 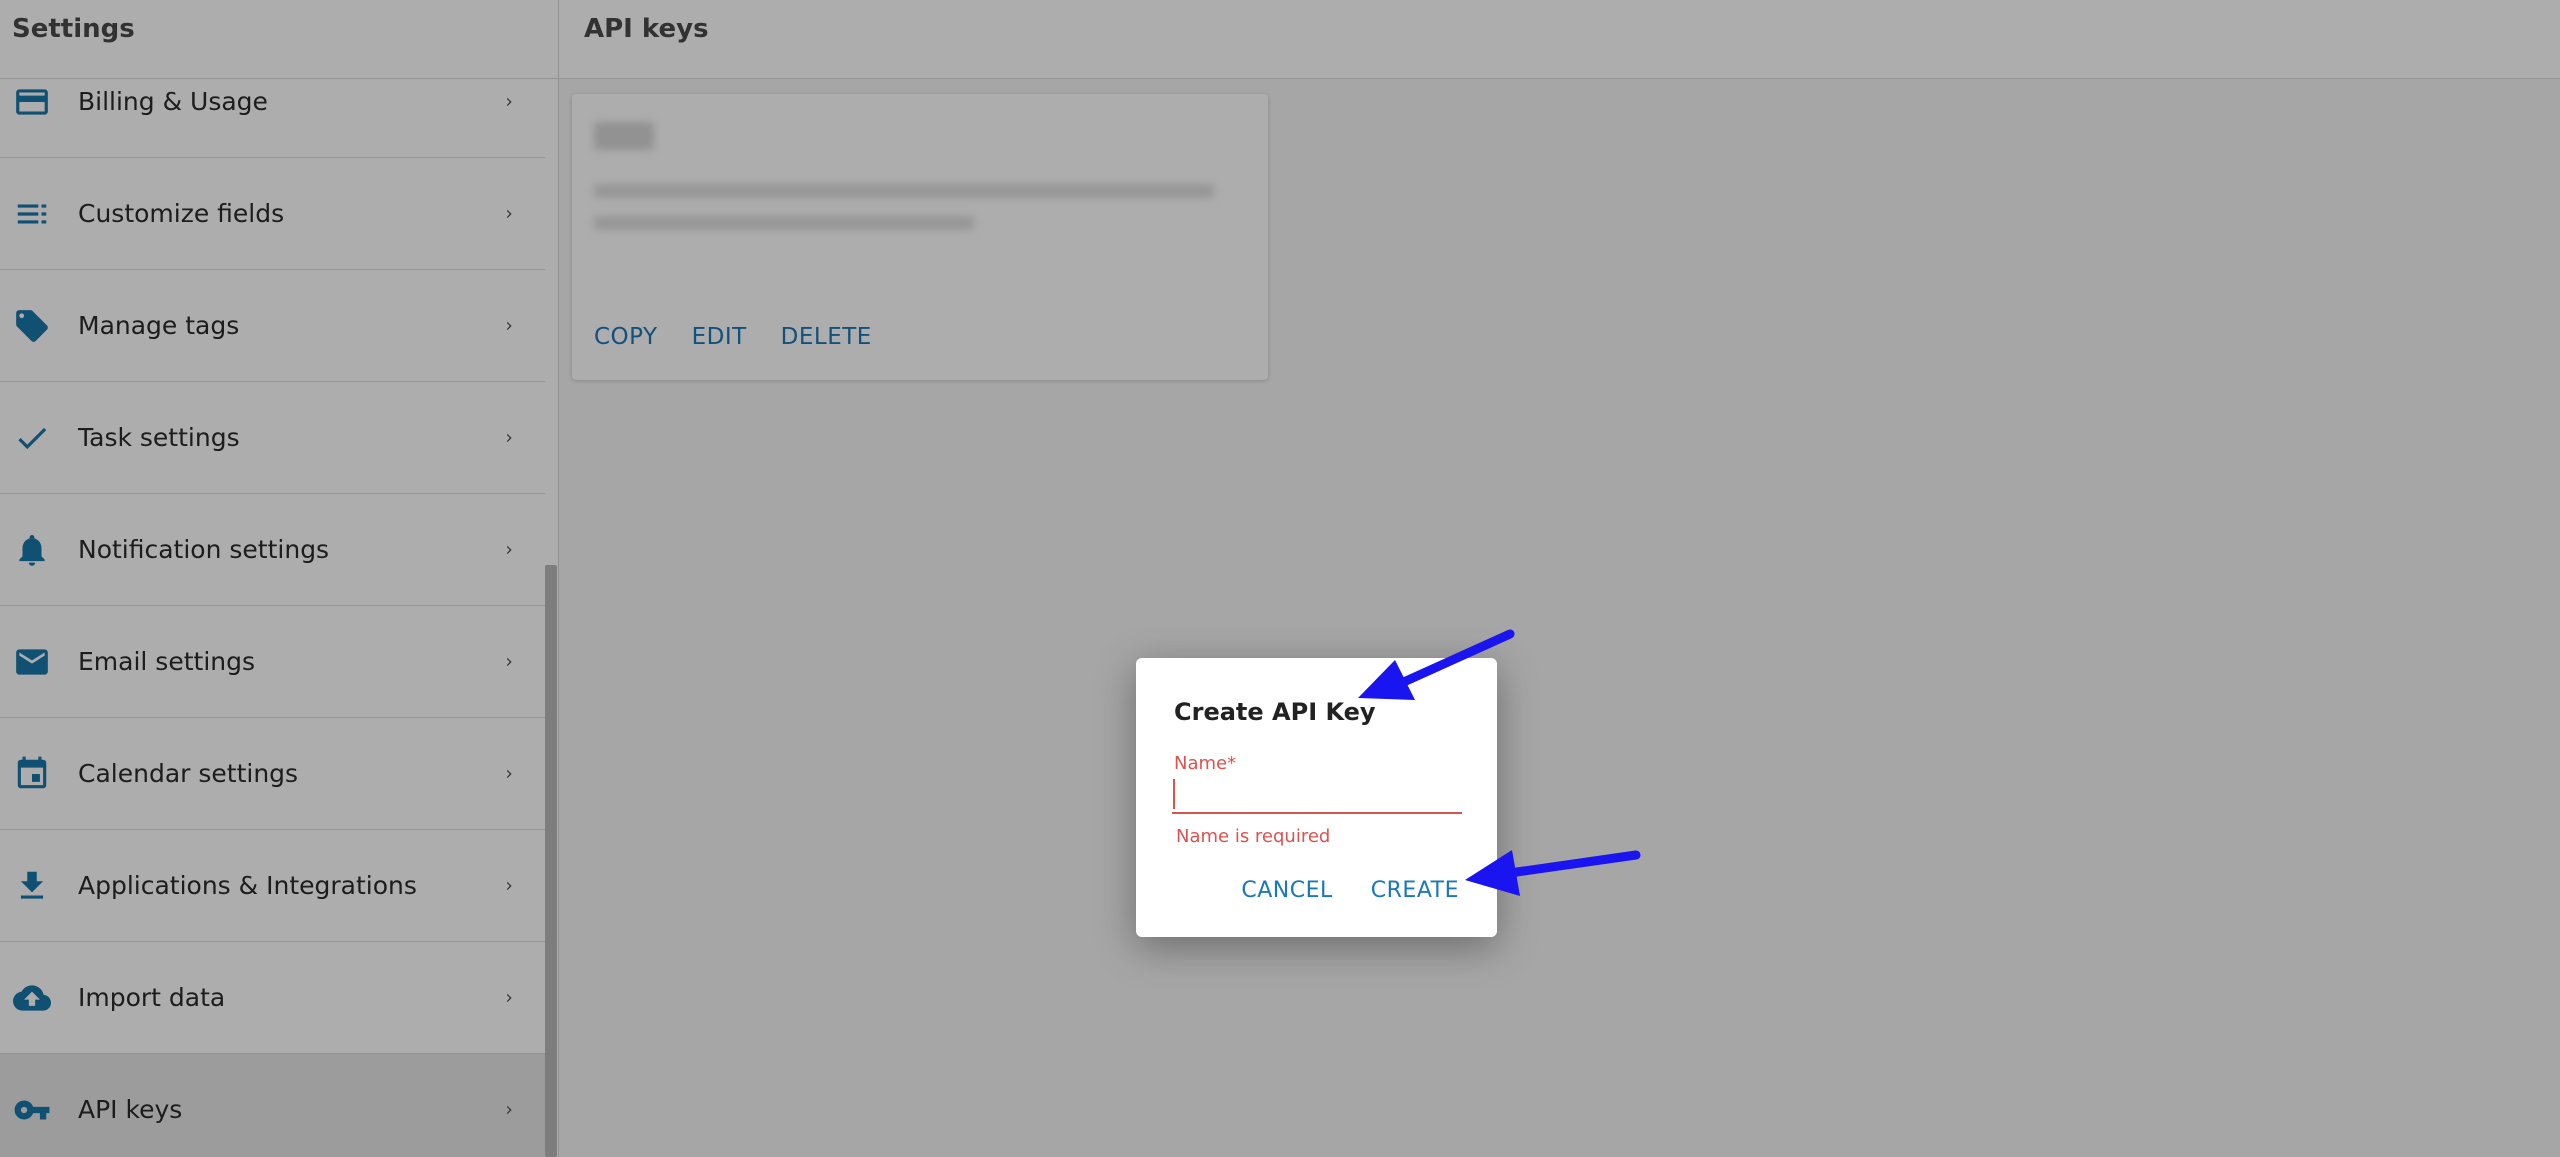 What do you see at coordinates (1275, 712) in the screenshot?
I see `dialog-title: Create API Key` at bounding box center [1275, 712].